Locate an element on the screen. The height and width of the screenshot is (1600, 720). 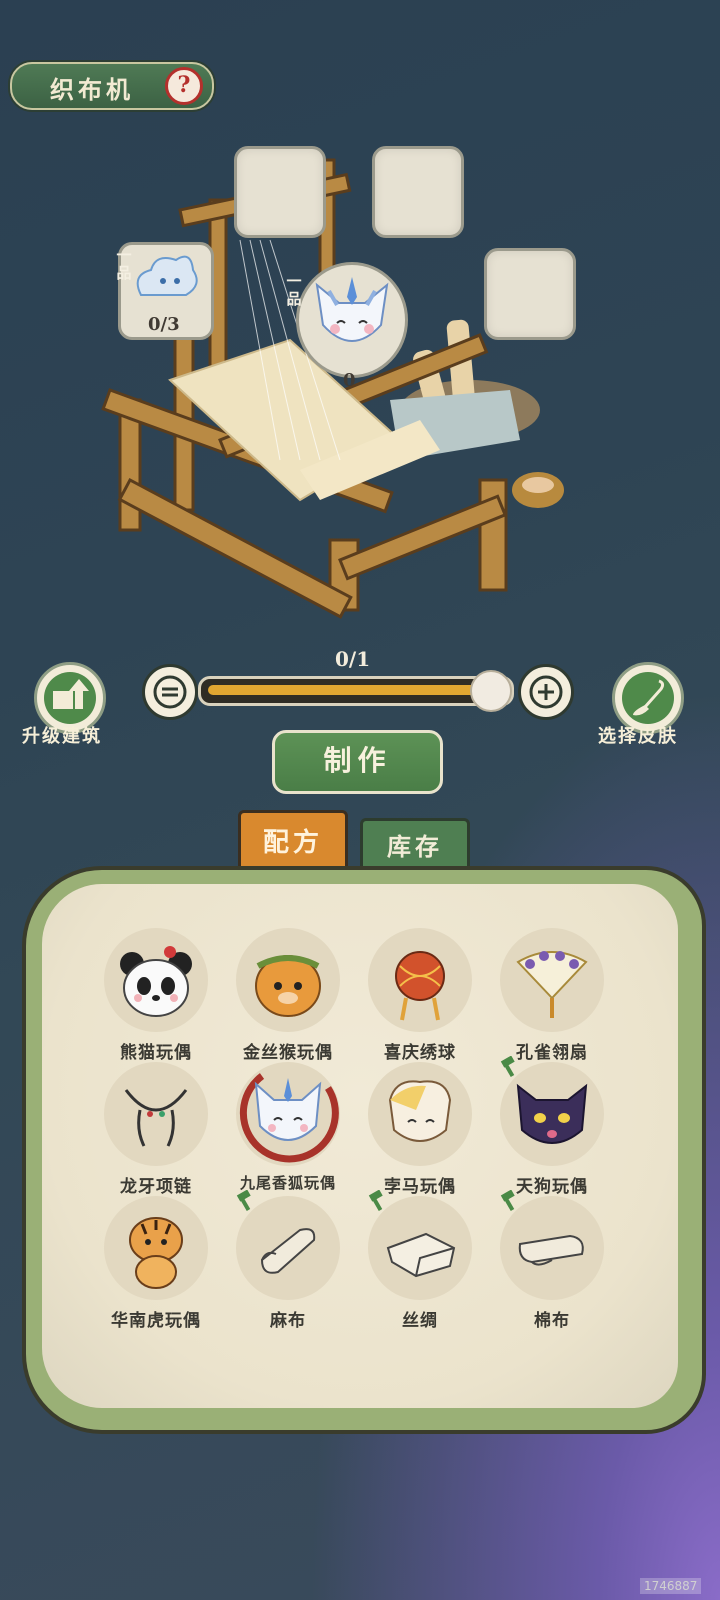
nine-tailed-fox-doll-icon is located at coordinates (288, 1109).